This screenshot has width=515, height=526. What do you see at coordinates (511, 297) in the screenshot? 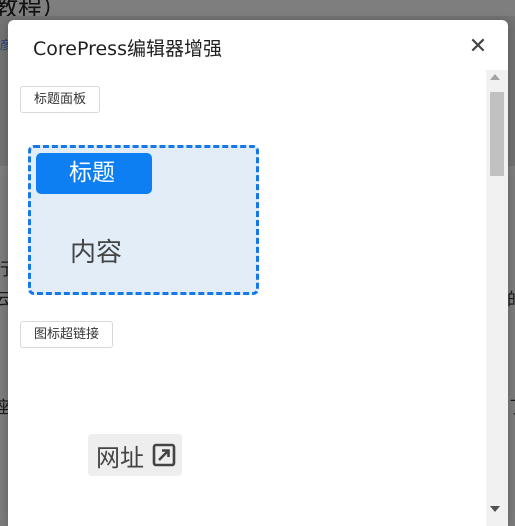
I see `background-text-fragment: 的` at bounding box center [511, 297].